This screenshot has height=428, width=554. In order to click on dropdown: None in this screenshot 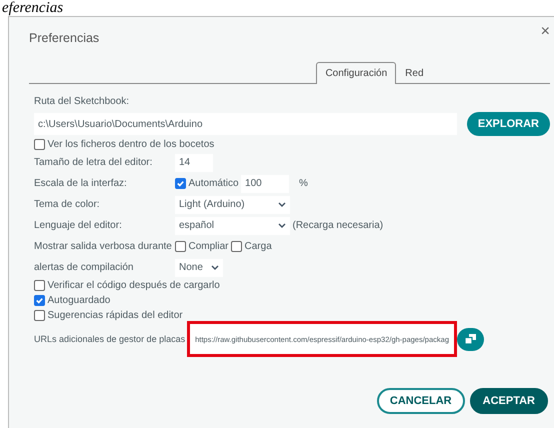, I will do `click(199, 267)`.